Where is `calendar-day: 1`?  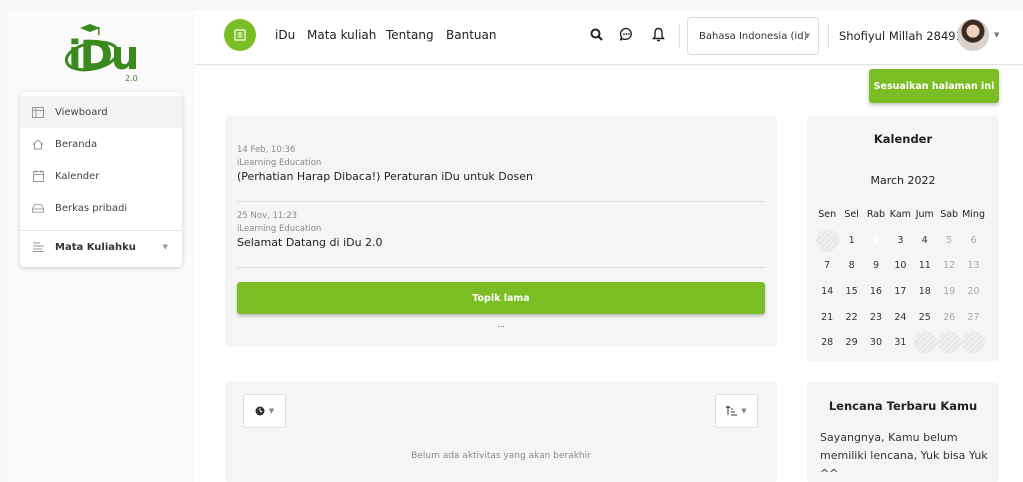 calendar-day: 1 is located at coordinates (851, 241).